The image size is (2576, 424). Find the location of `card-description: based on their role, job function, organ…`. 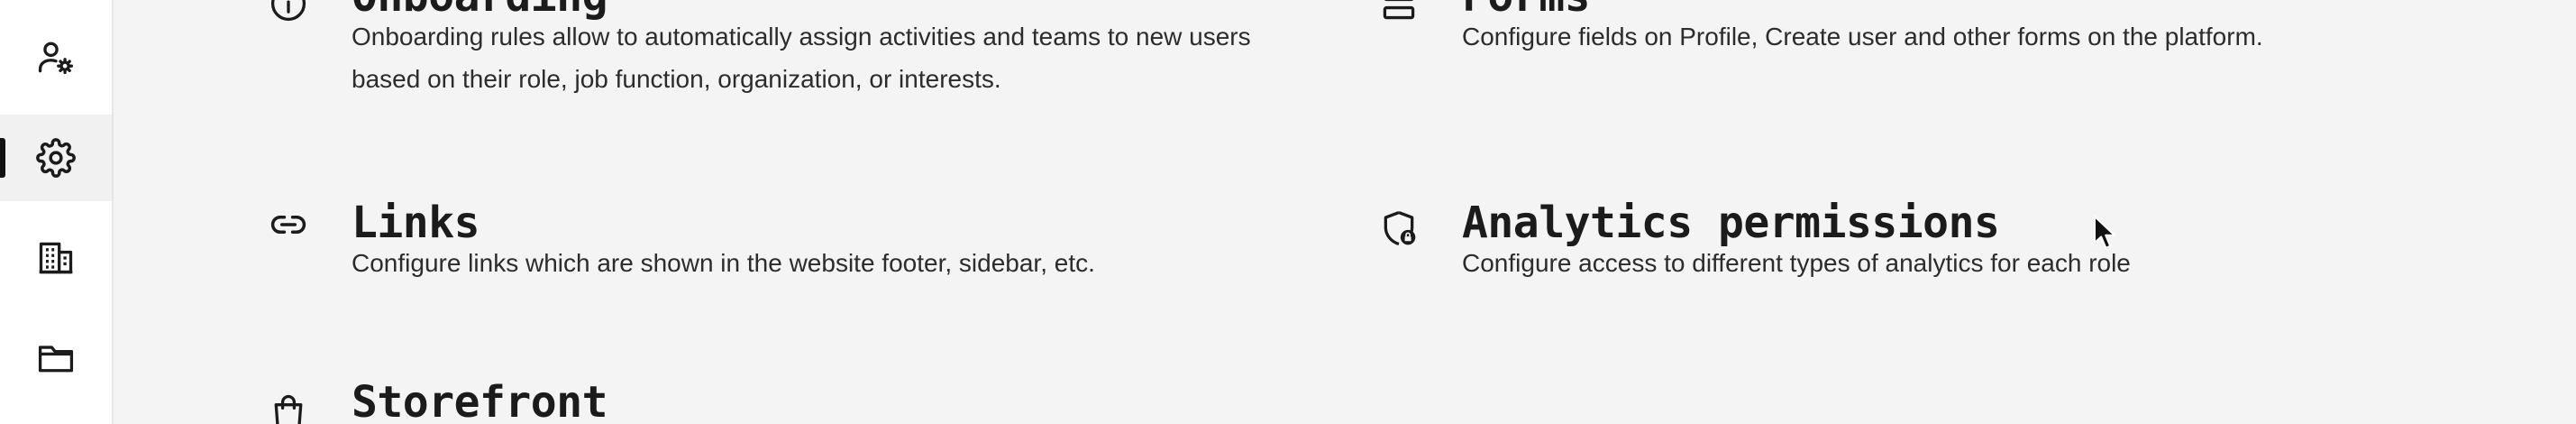

card-description: based on their role, job function, organ… is located at coordinates (676, 79).